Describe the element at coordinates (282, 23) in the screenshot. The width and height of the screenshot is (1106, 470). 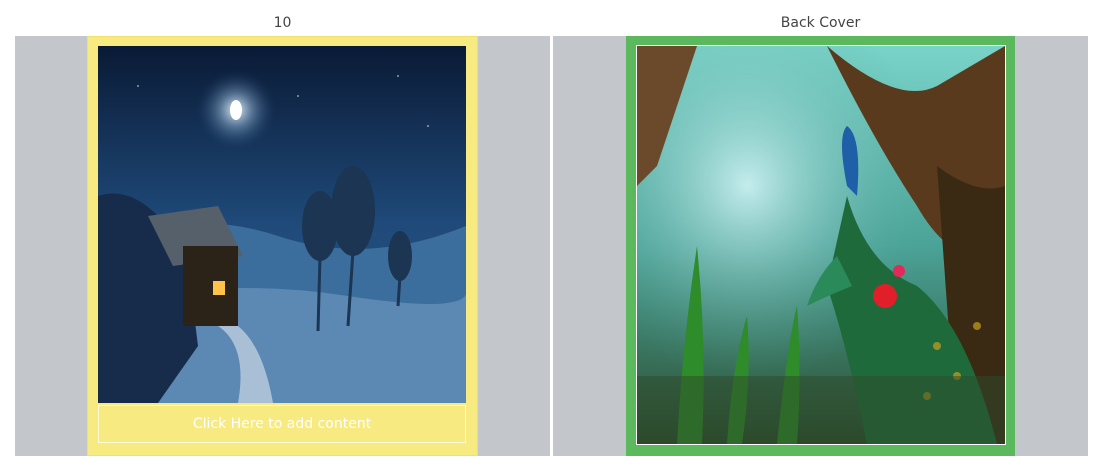
I see `page-label-10: 10` at that location.